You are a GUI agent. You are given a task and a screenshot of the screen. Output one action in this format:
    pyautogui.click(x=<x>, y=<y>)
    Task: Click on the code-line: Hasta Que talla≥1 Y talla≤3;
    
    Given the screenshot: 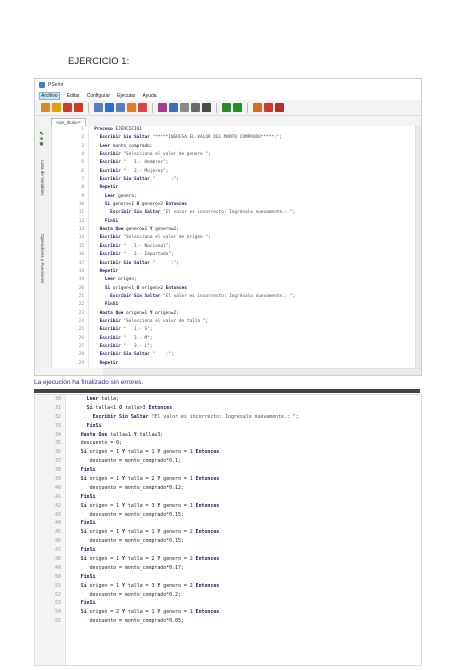 What is the action you would take?
    pyautogui.click(x=122, y=434)
    